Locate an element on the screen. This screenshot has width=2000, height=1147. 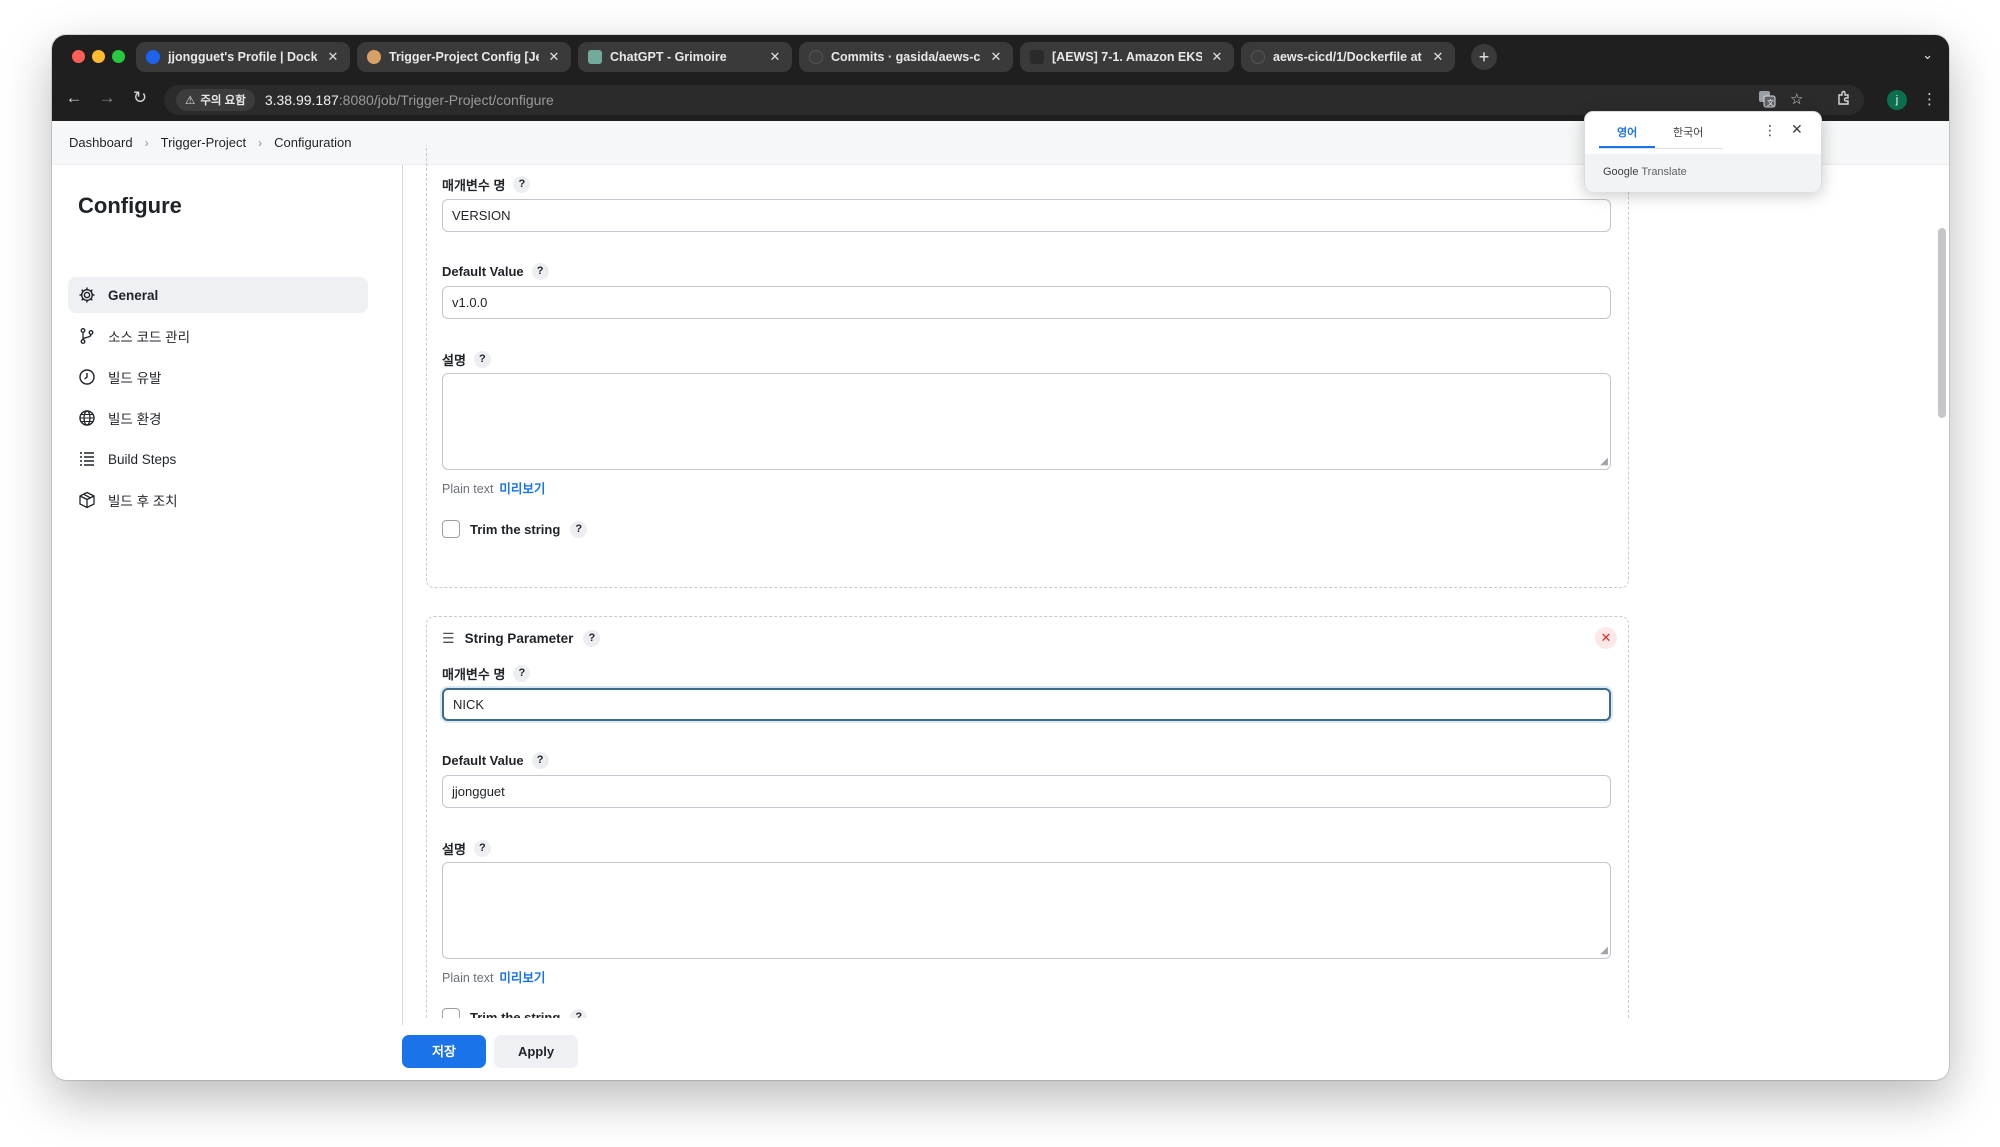
browser-tab: aews-cicd/1/Dockerfile at ma ✕ is located at coordinates (1348, 57).